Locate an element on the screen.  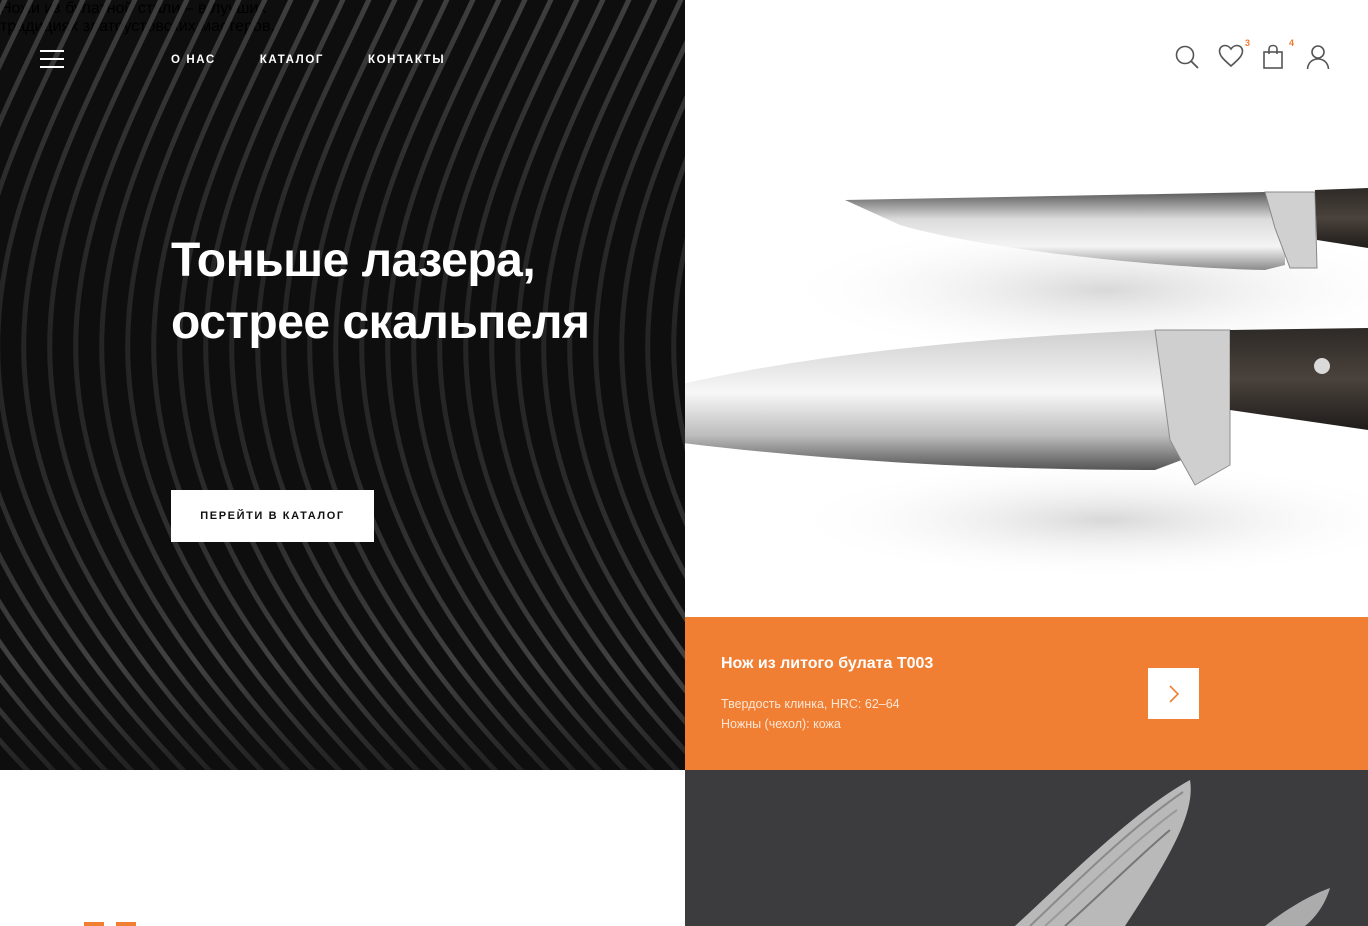
favorites-heart-icon: 3 is located at coordinates (1234, 56).